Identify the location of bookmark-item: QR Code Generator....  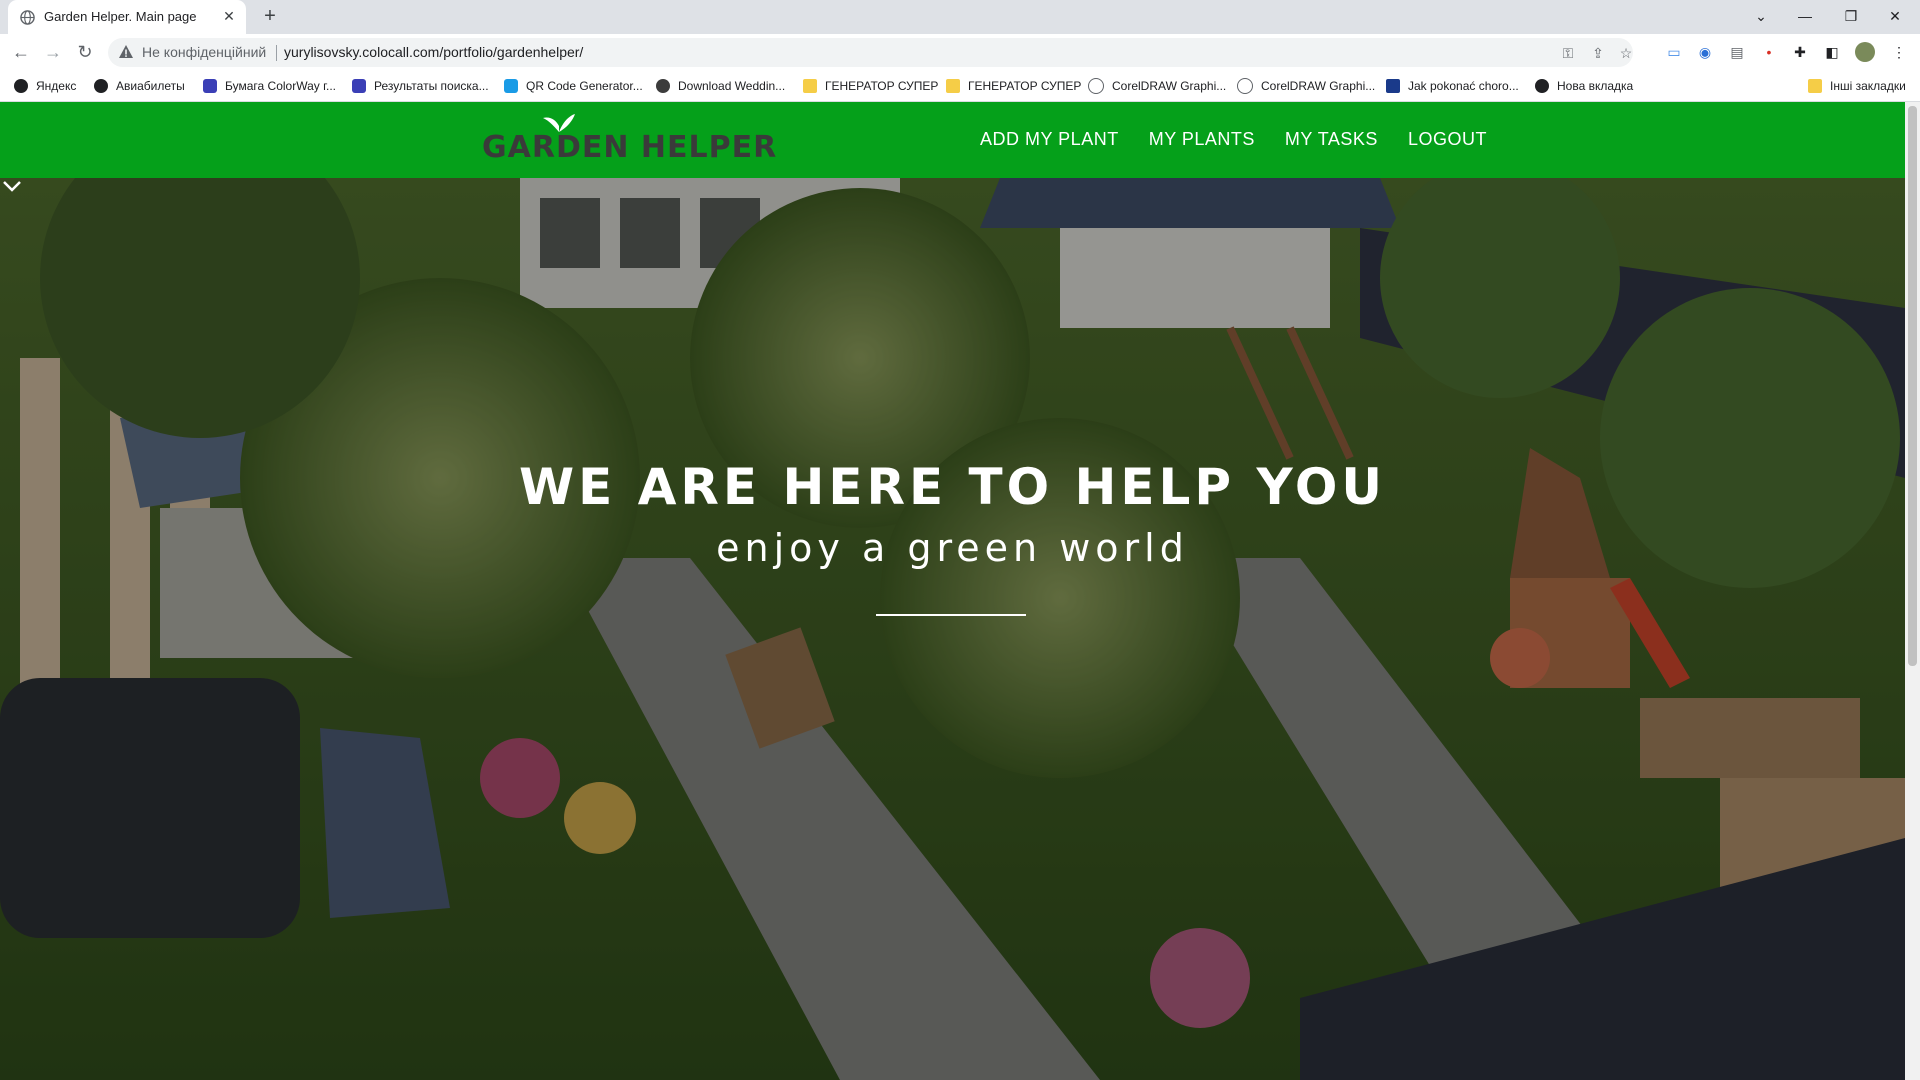
(573, 86).